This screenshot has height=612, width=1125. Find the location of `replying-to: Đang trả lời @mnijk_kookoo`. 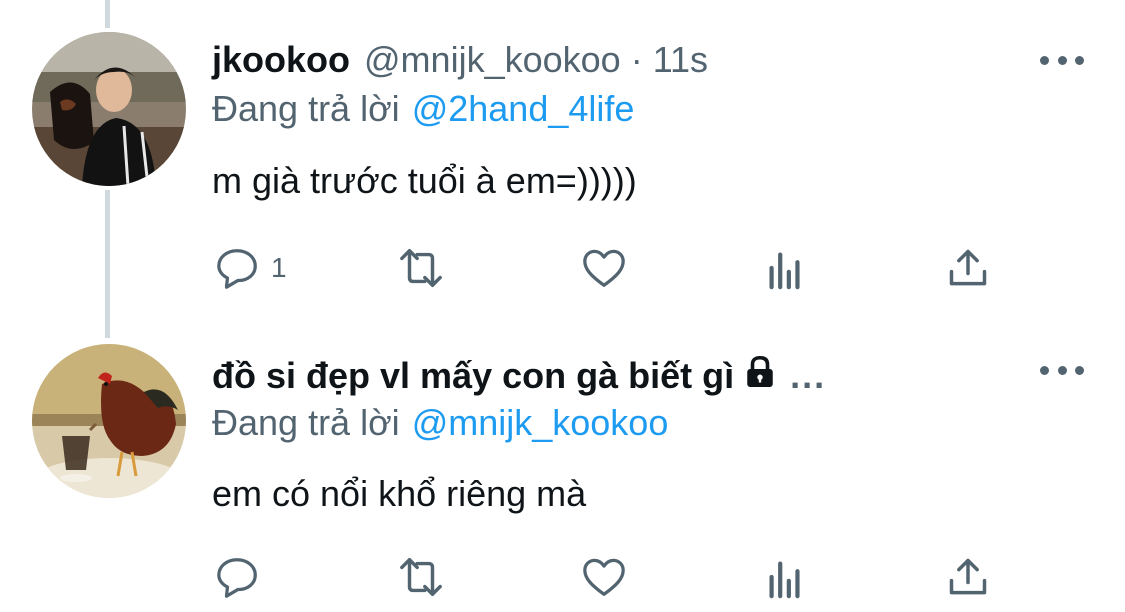

replying-to: Đang trả lời @mnijk_kookoo is located at coordinates (440, 423).